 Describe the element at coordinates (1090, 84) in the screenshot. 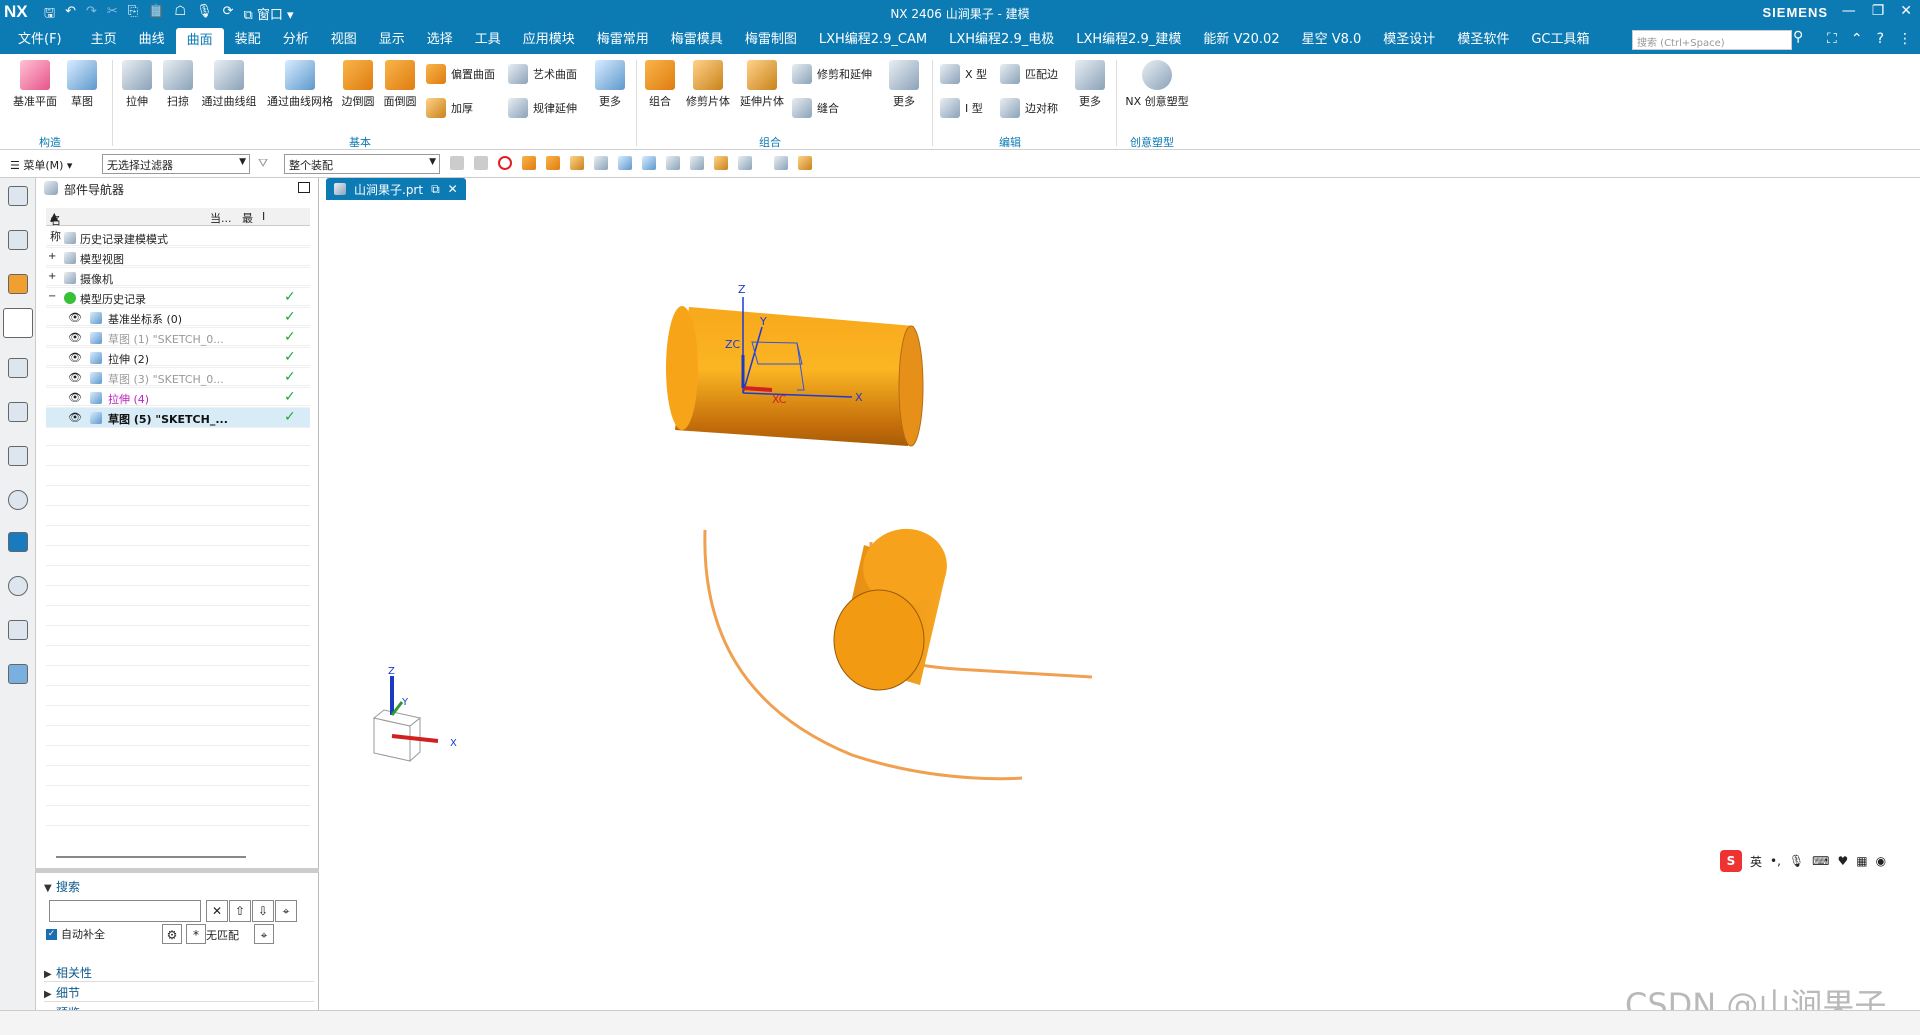

I see `edit-more-button: 更多` at that location.